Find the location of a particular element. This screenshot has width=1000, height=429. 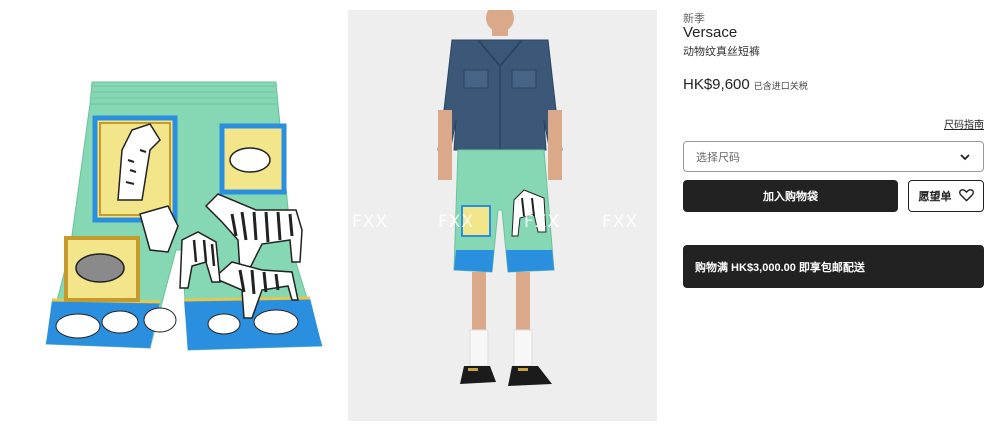

free-shipping-banner: 购物满 HK$3,000.00 即享包邮配送 is located at coordinates (833, 266).